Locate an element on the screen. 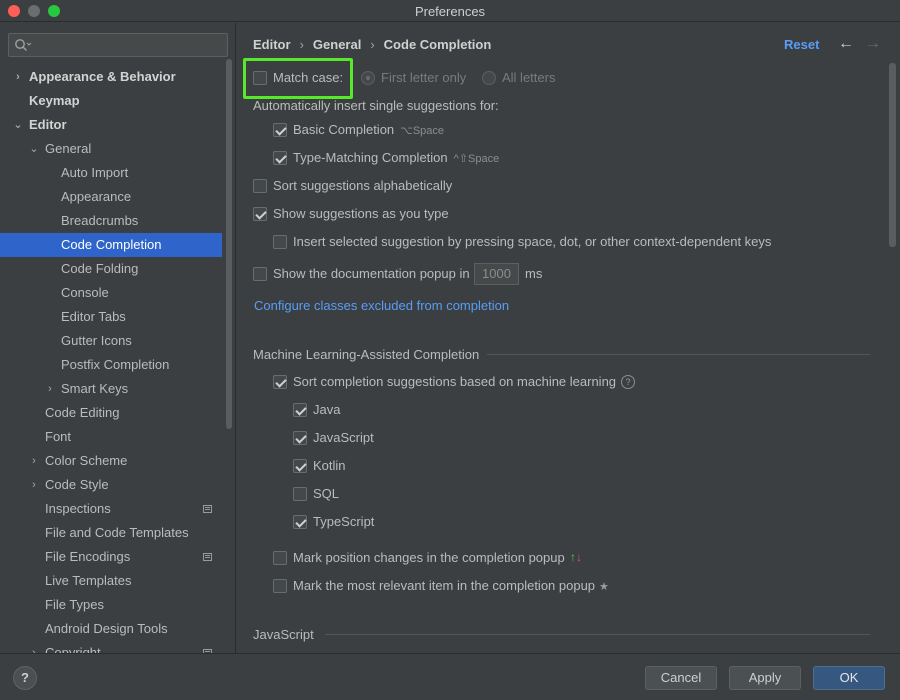  sidebar-item-label: File Types is located at coordinates (75, 604).